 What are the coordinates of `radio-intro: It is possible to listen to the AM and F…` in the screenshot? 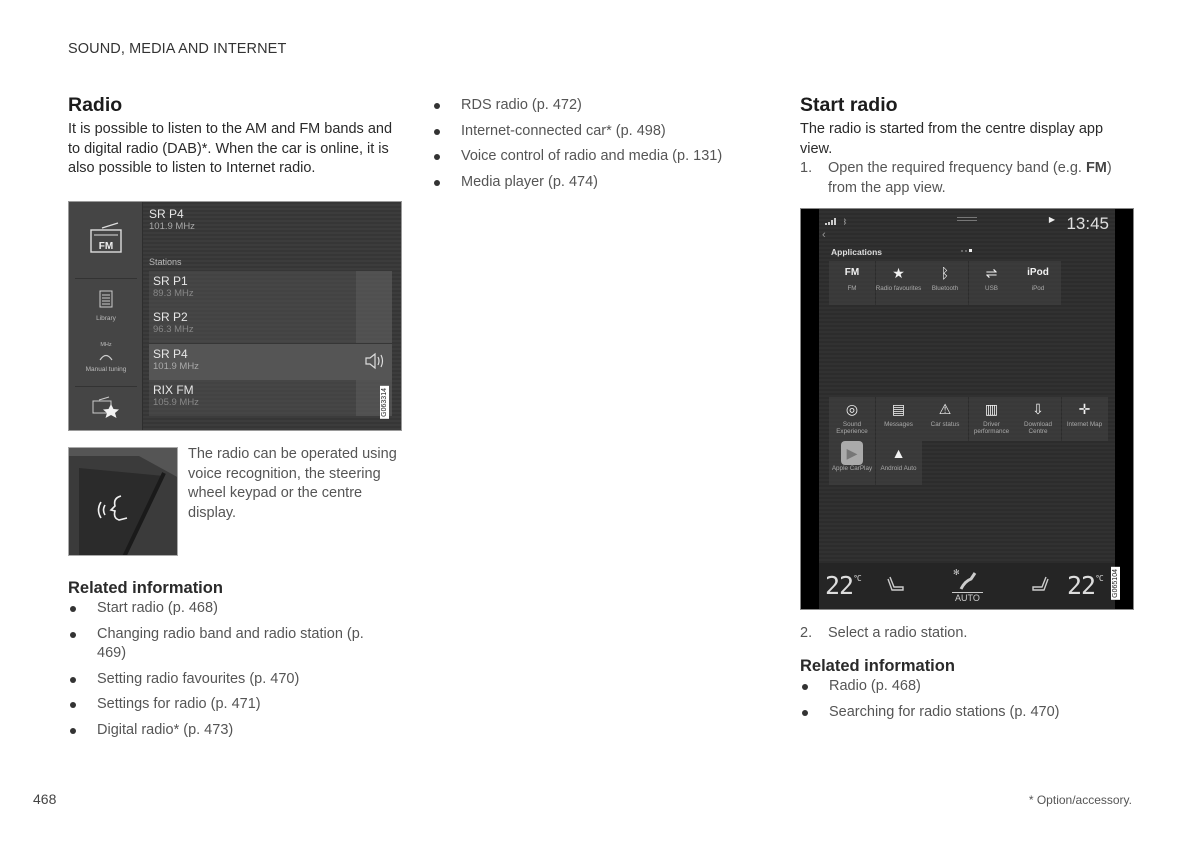 It's located at (230, 148).